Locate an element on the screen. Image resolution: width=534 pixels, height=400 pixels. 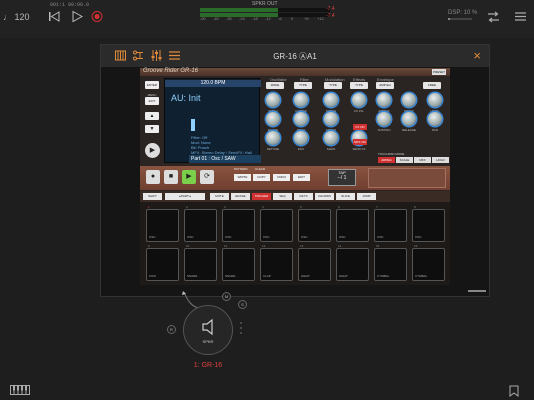
part-readout: Part 01 : Osc / SAW is located at coordinates (225, 159).